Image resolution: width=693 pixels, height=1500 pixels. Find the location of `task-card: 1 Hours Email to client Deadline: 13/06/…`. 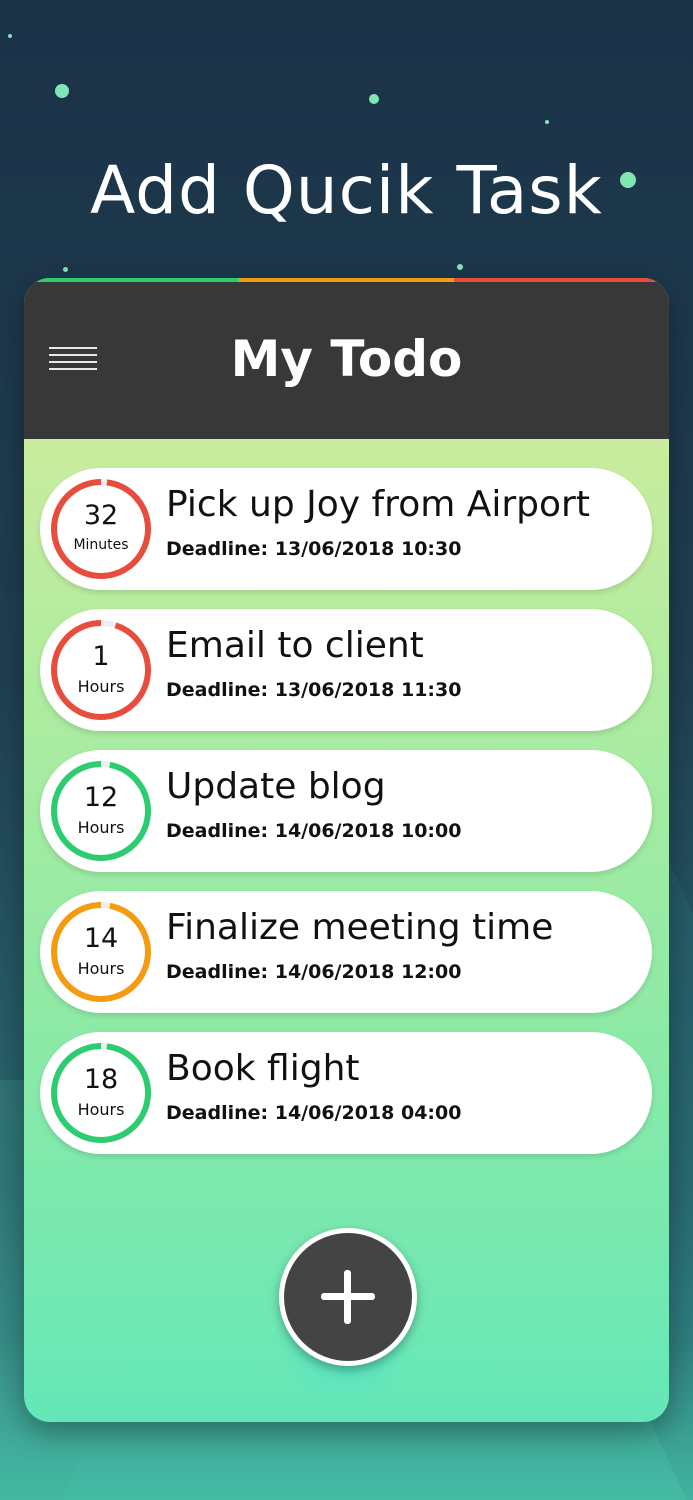

task-card: 1 Hours Email to client Deadline: 13/06/… is located at coordinates (346, 670).